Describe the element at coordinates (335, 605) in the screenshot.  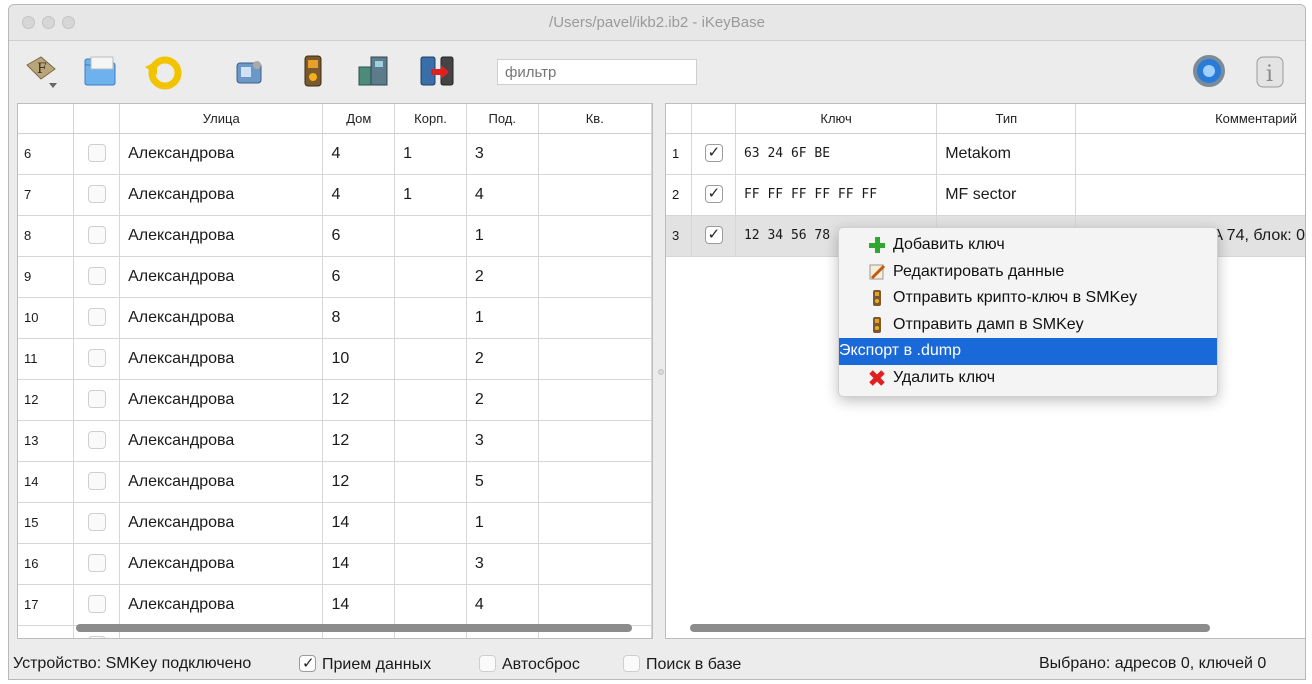
I see `table-row: 17 Александрова 14 4` at that location.